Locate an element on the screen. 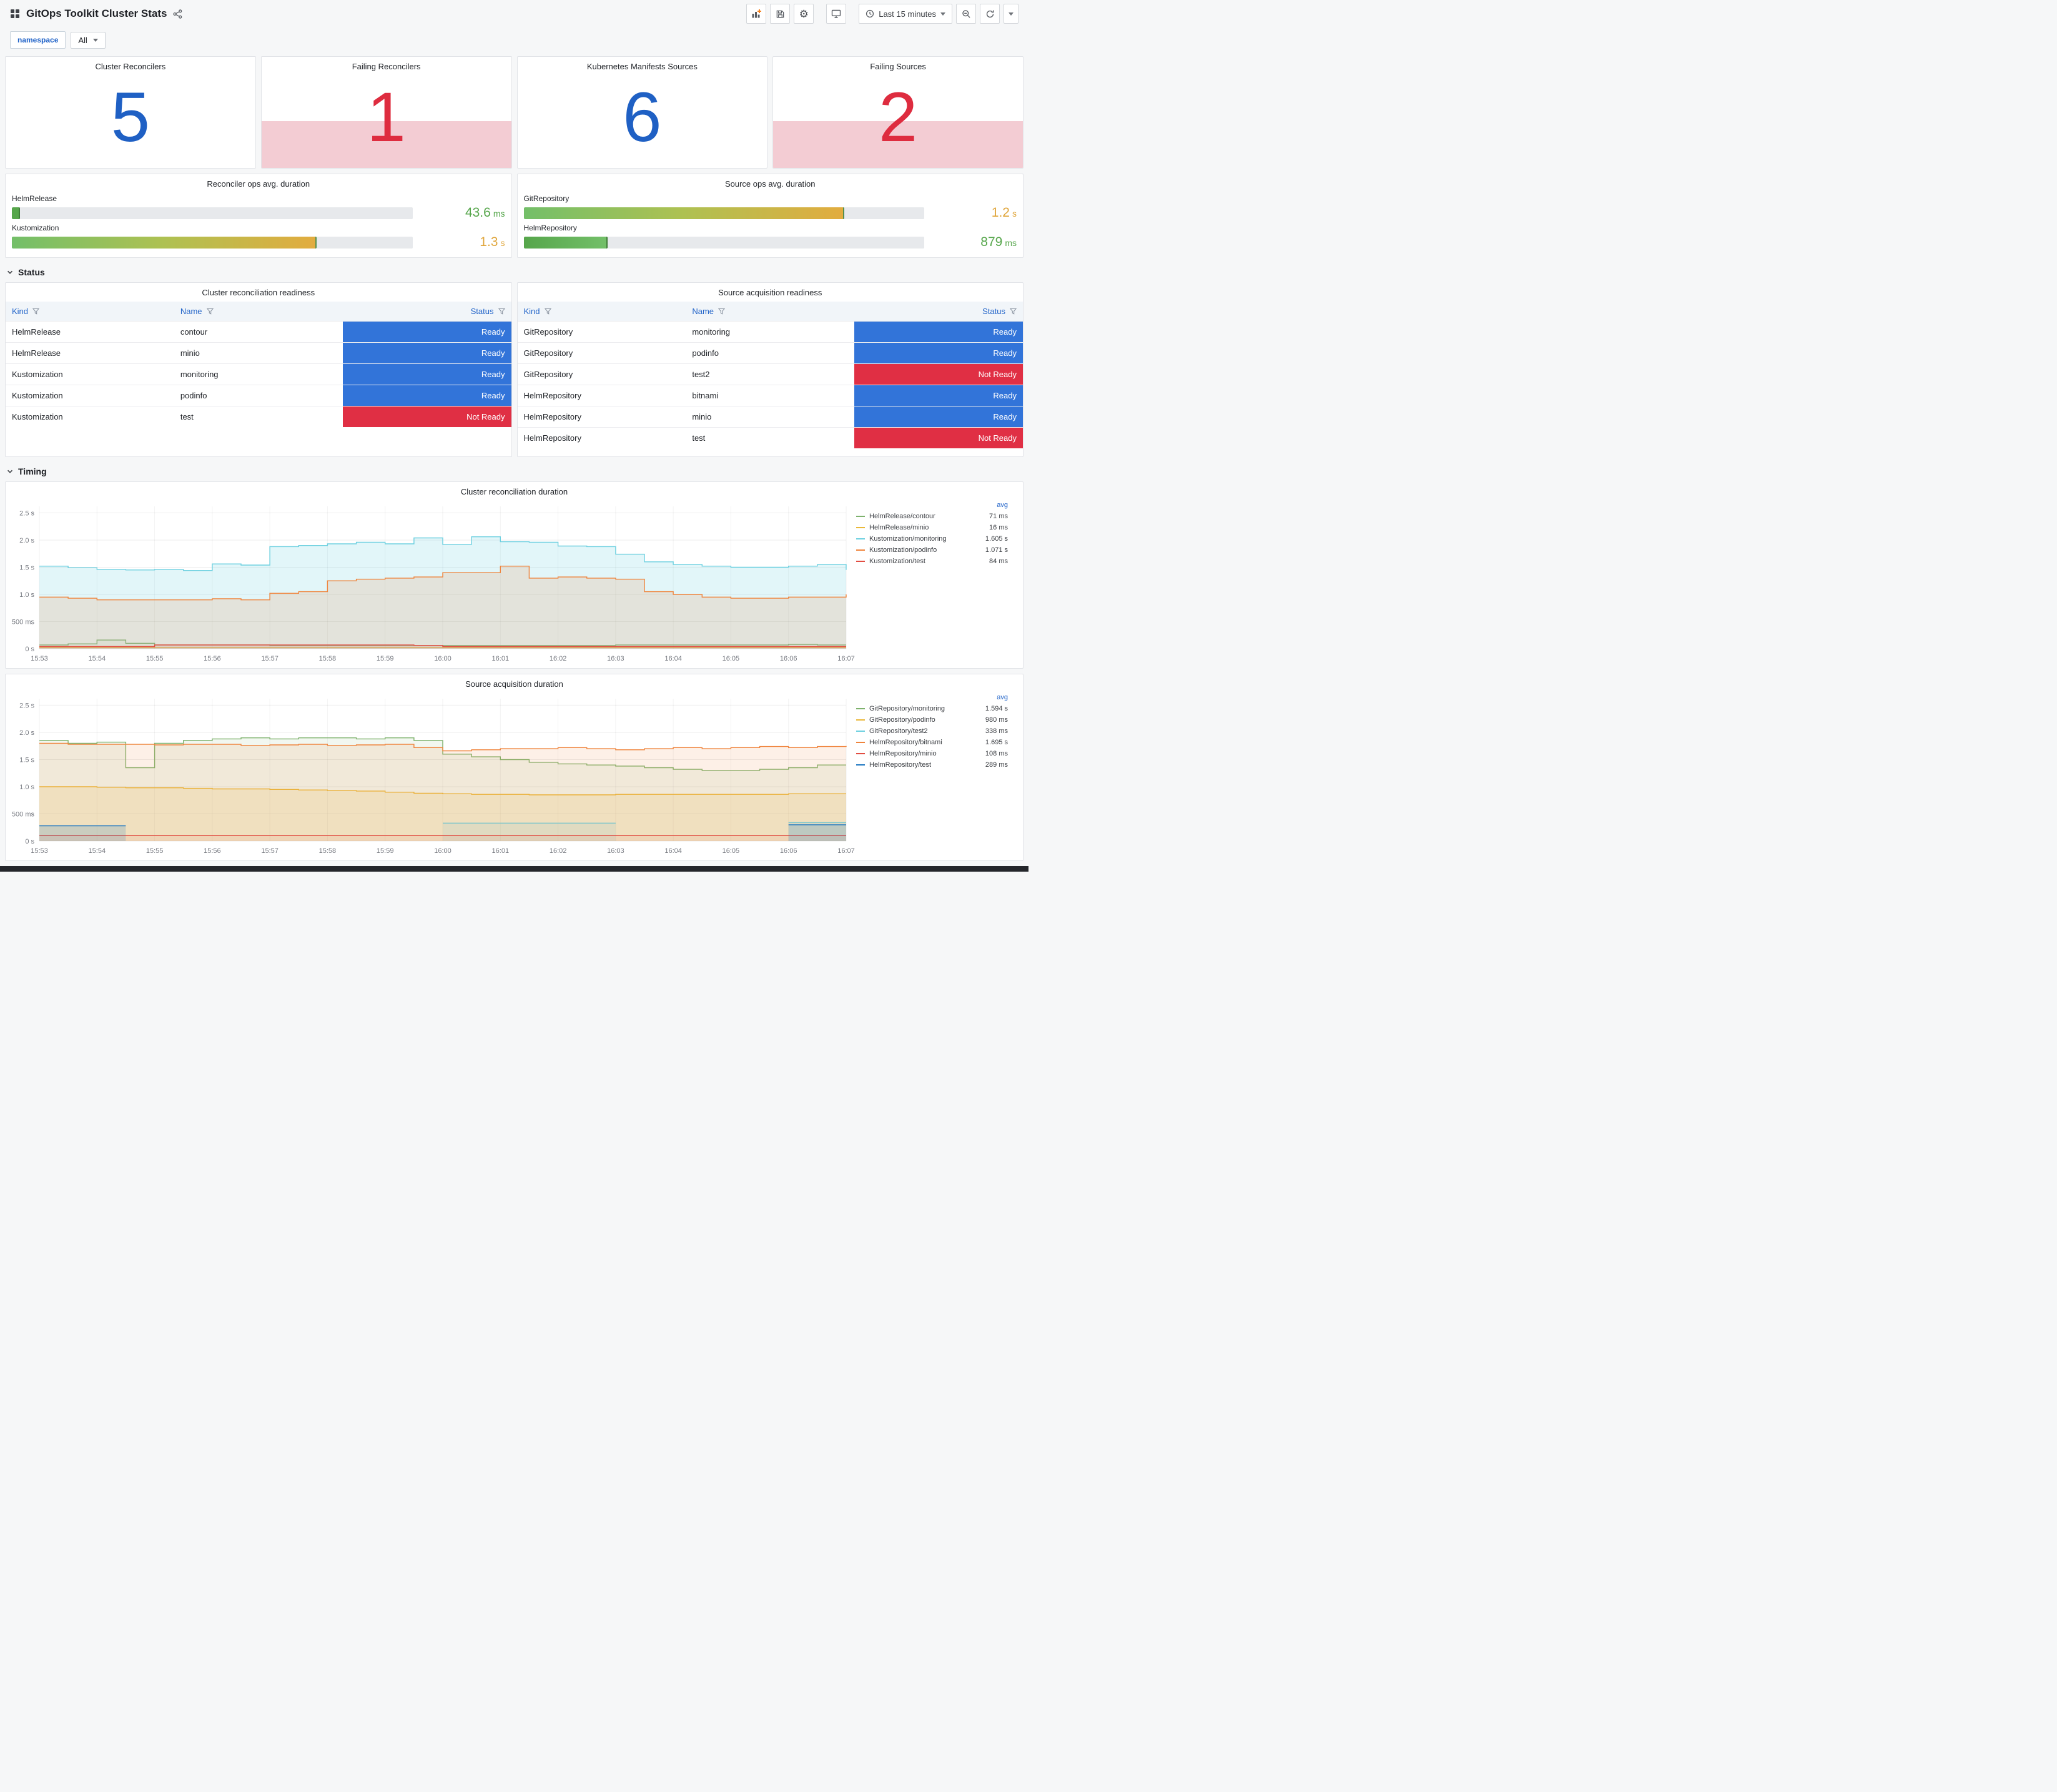 The width and height of the screenshot is (2057, 1792). bargauge-value-number: 1.3 is located at coordinates (489, 242).